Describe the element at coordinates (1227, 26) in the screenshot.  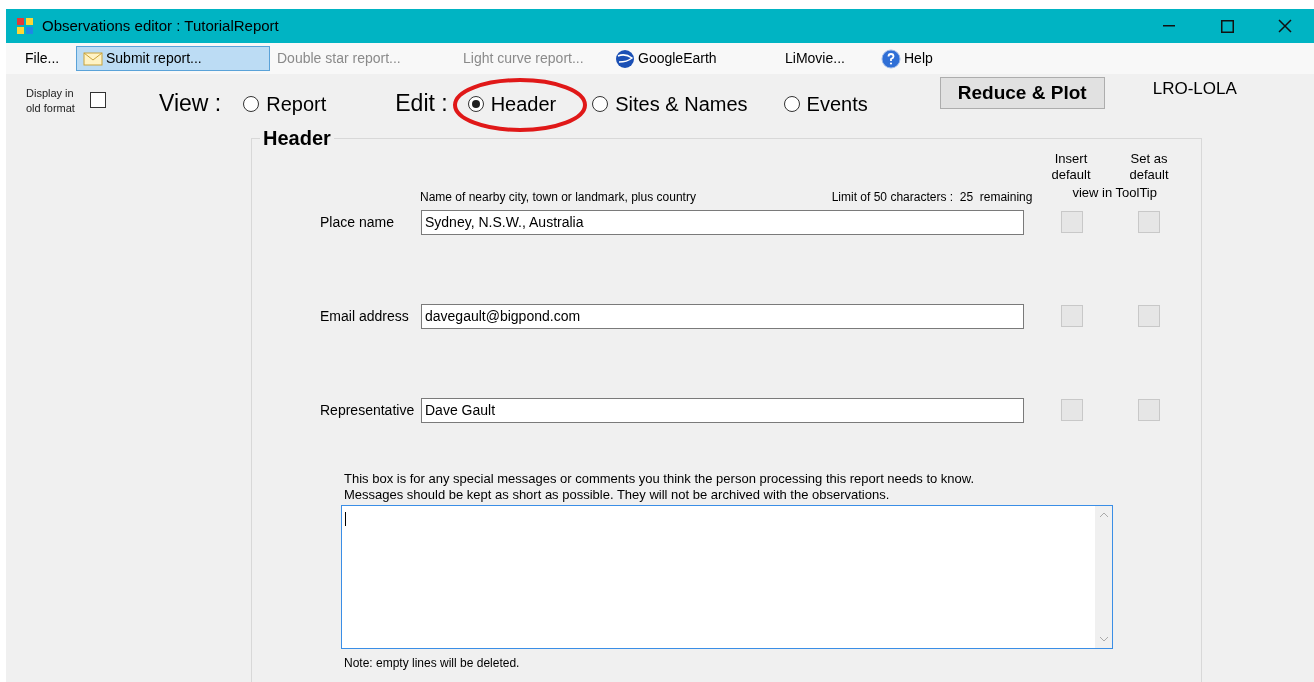
I see `maximize-icon` at that location.